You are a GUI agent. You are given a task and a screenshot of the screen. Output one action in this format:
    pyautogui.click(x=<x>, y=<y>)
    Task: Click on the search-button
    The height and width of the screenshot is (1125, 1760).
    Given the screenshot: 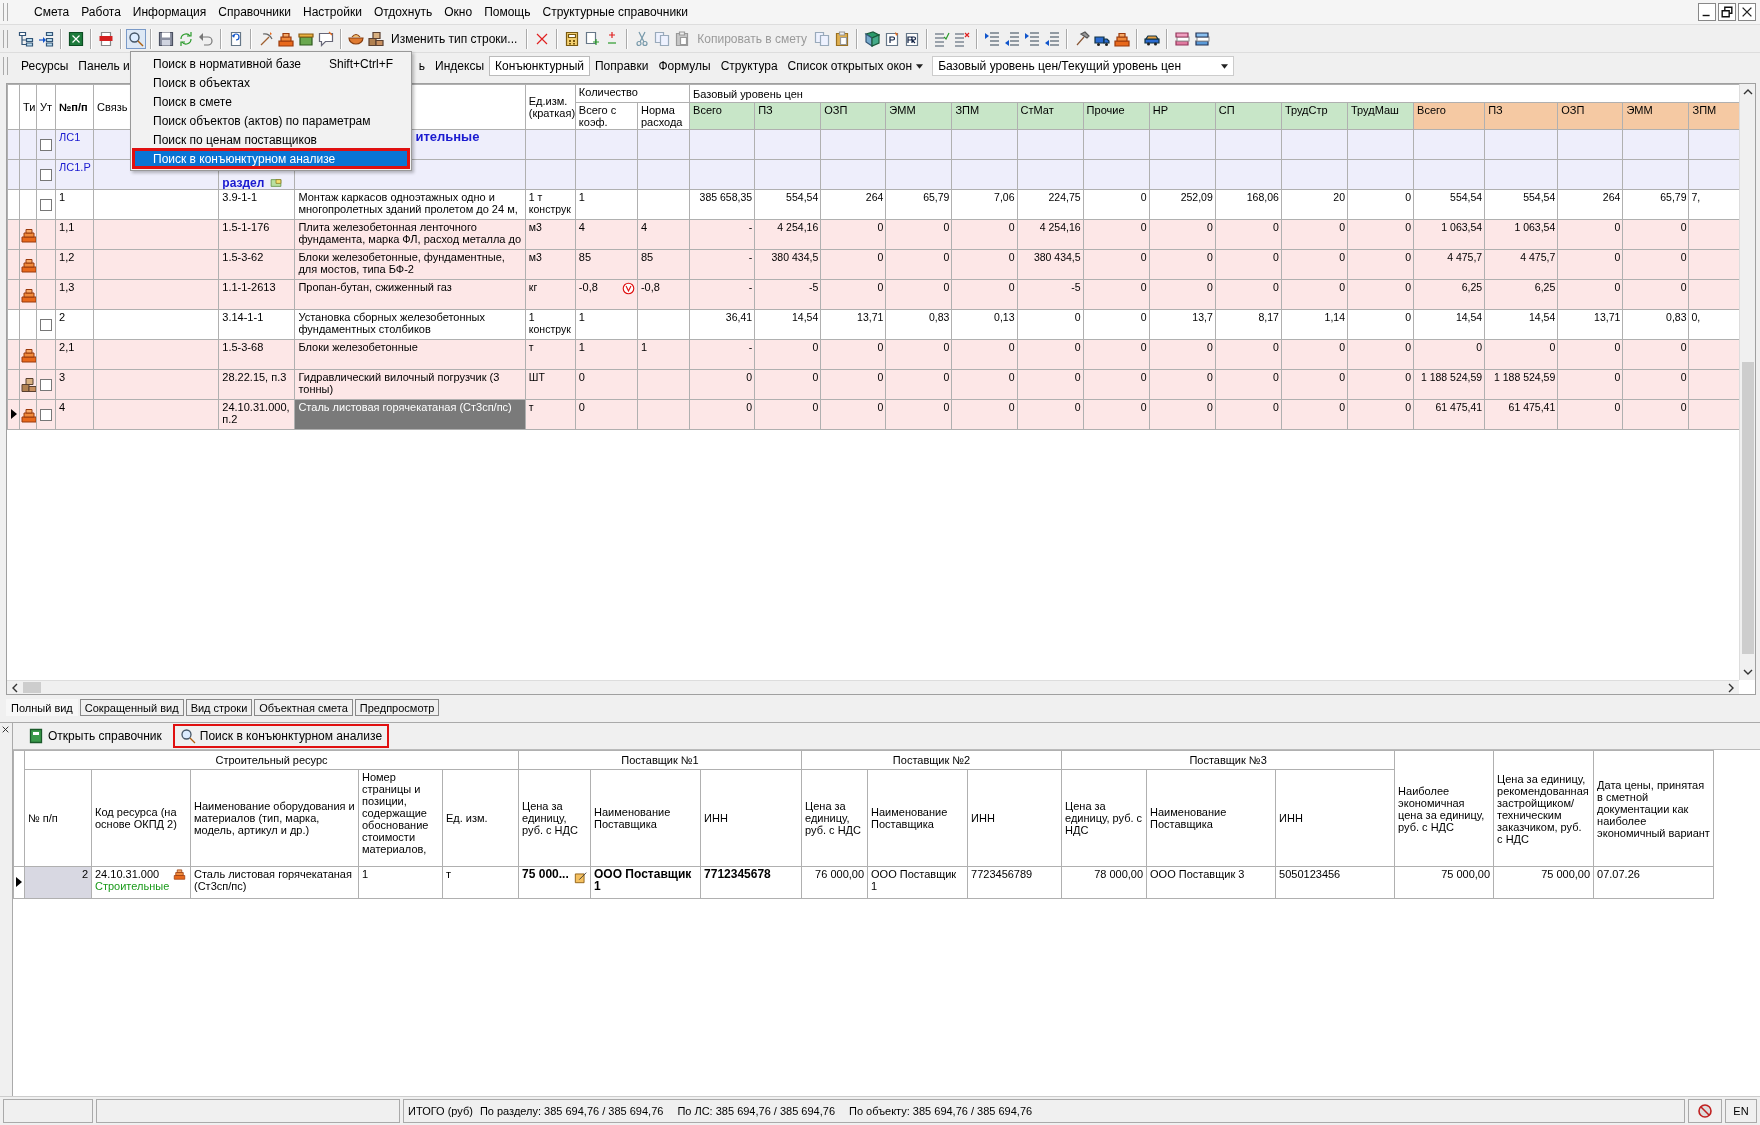 What is the action you would take?
    pyautogui.click(x=136, y=38)
    